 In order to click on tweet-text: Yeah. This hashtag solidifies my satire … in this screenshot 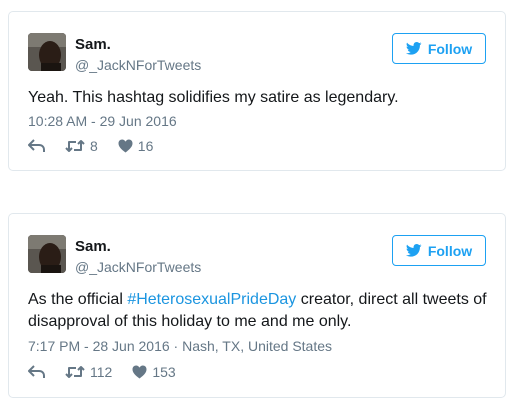, I will do `click(258, 98)`.